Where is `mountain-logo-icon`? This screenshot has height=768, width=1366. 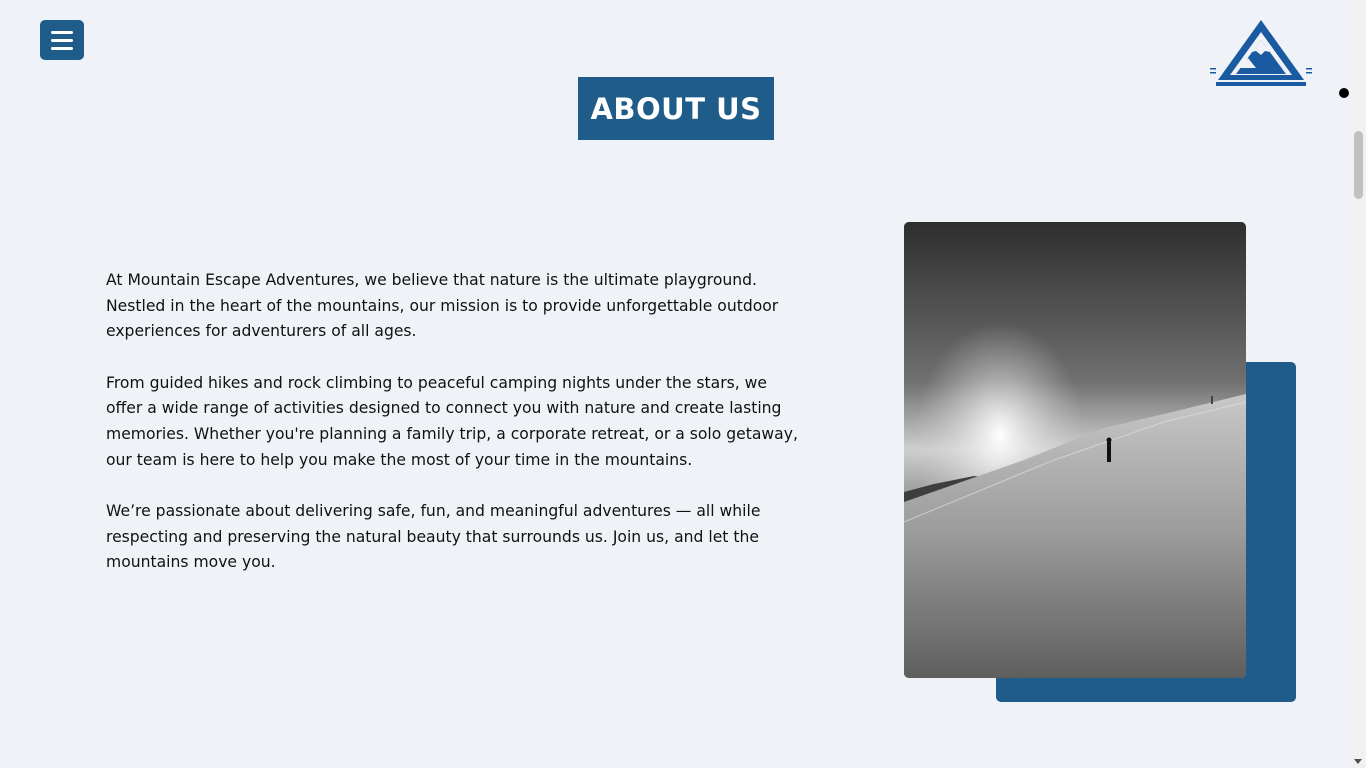 mountain-logo-icon is located at coordinates (1261, 54).